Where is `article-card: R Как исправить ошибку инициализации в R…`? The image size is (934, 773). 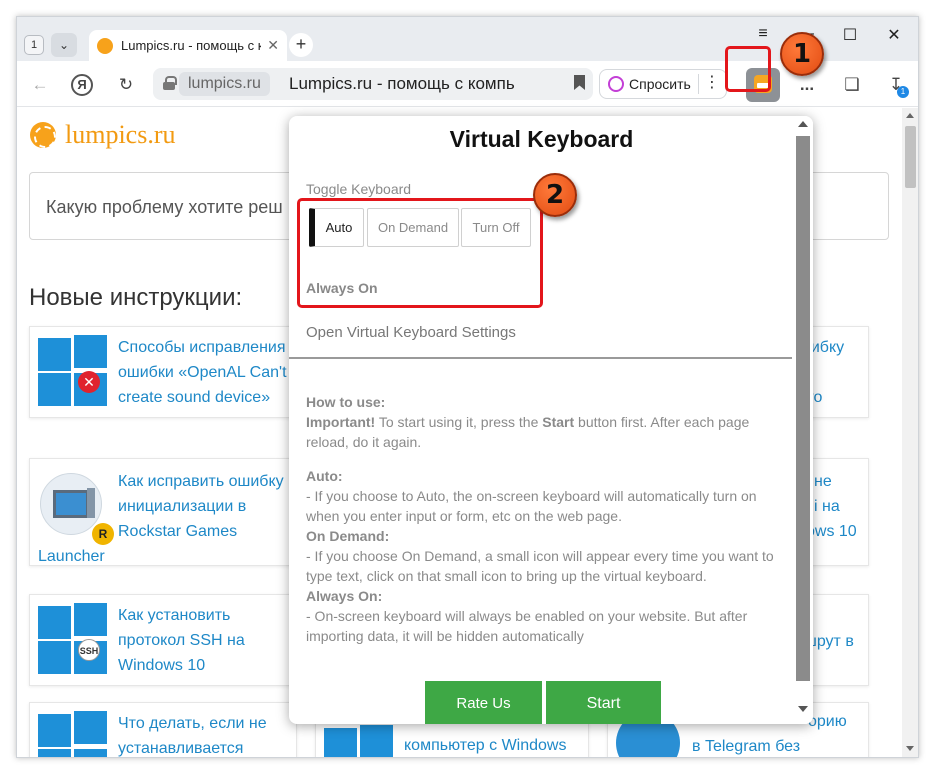 article-card: R Как исправить ошибку инициализации в R… is located at coordinates (163, 512).